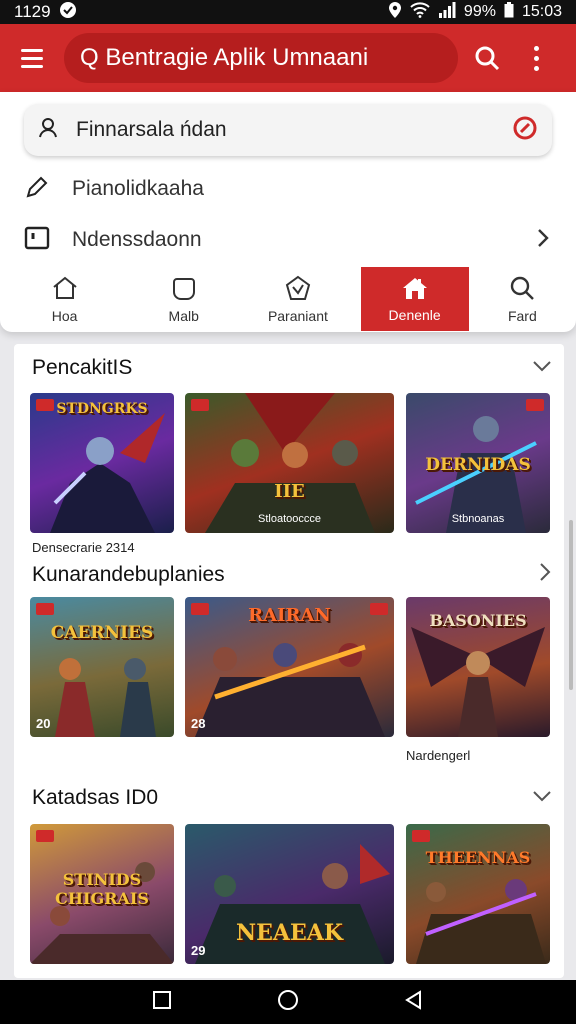 The image size is (576, 1024). Describe the element at coordinates (395, 12) in the screenshot. I see `location-icon` at that location.